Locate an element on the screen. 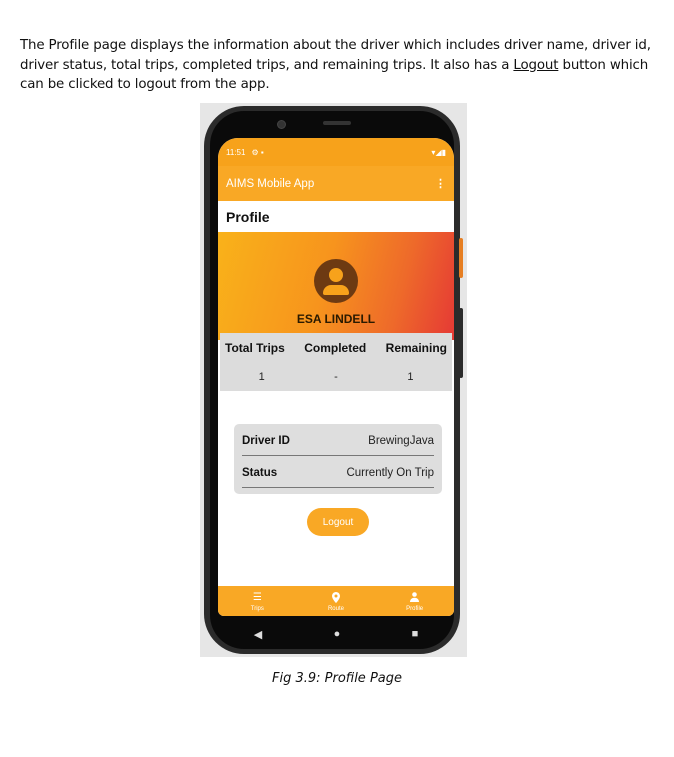 This screenshot has width=674, height=757. nav-item-profile: Profile is located at coordinates (415, 602).